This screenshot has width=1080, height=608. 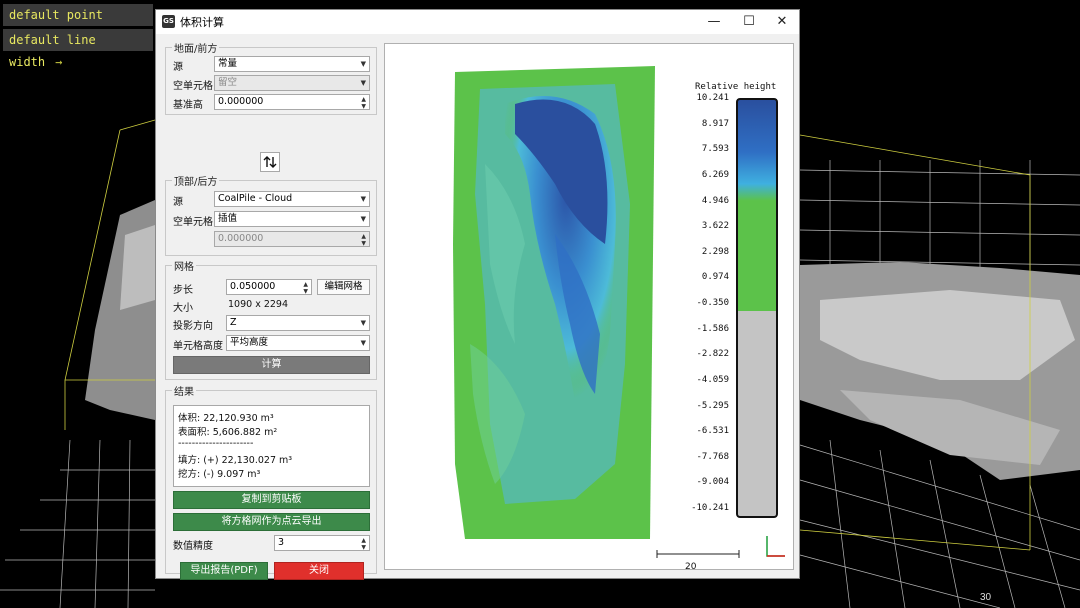 I want to click on top-value-spinbox: 0.000000 ▲ ▼, so click(x=292, y=239).